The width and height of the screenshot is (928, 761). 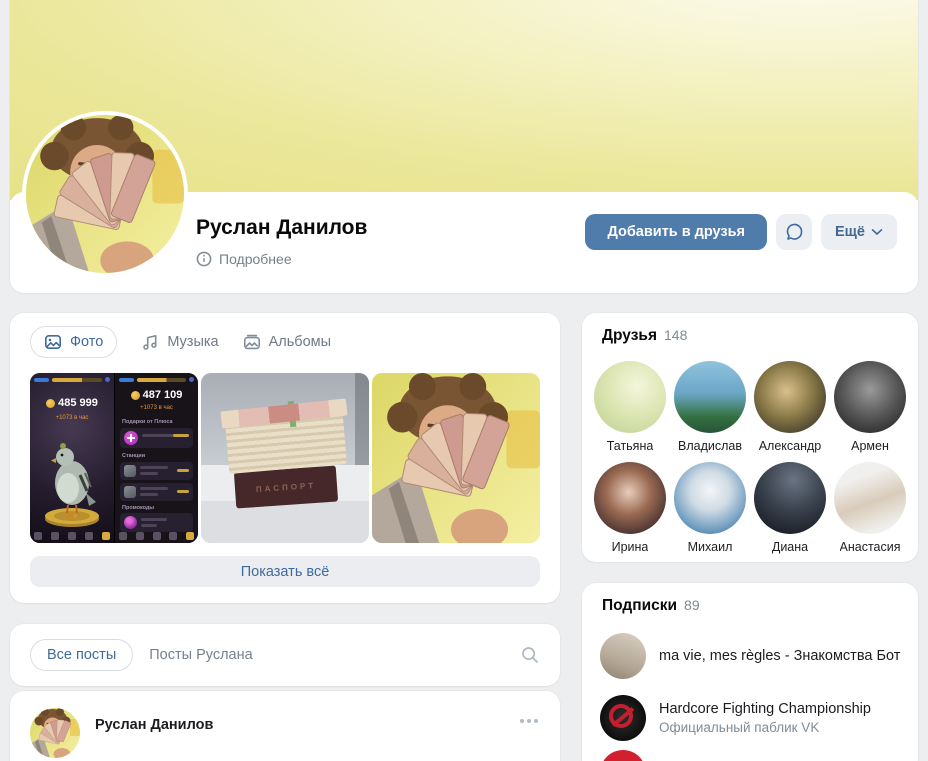 What do you see at coordinates (200, 655) in the screenshot?
I see `filter-owner-posts: Посты Руслана` at bounding box center [200, 655].